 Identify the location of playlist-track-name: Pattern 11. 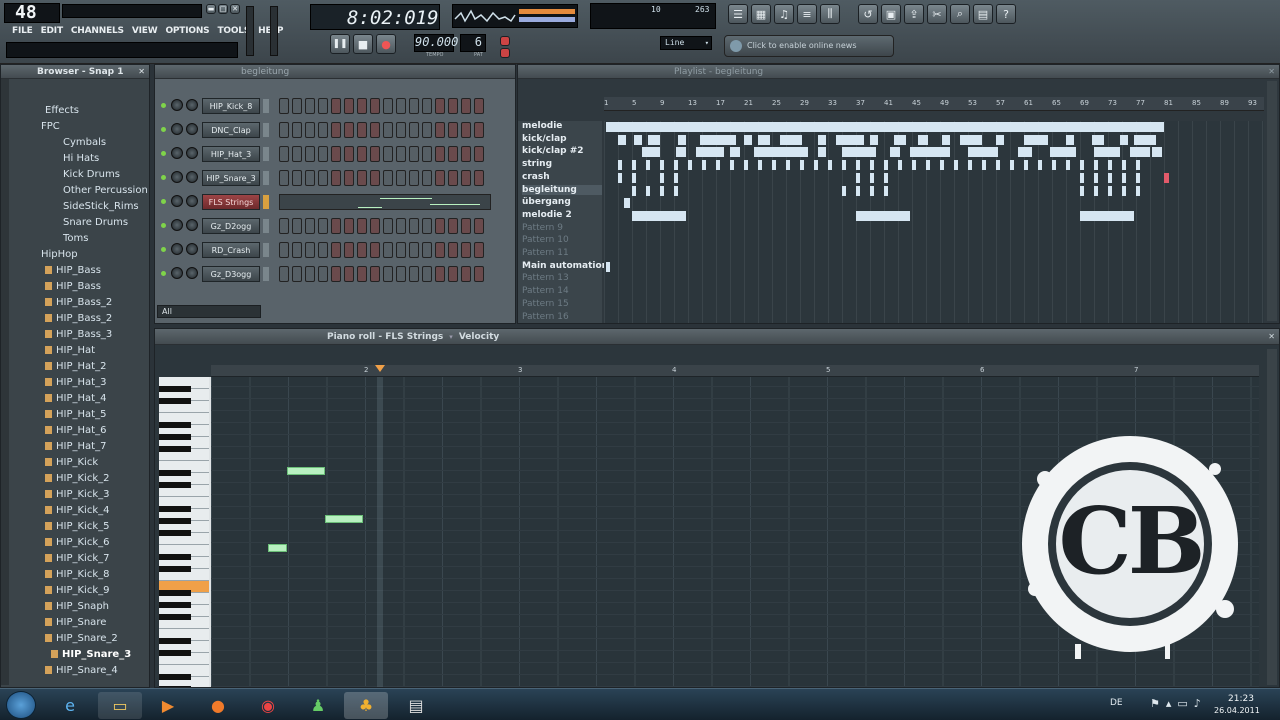
(545, 253).